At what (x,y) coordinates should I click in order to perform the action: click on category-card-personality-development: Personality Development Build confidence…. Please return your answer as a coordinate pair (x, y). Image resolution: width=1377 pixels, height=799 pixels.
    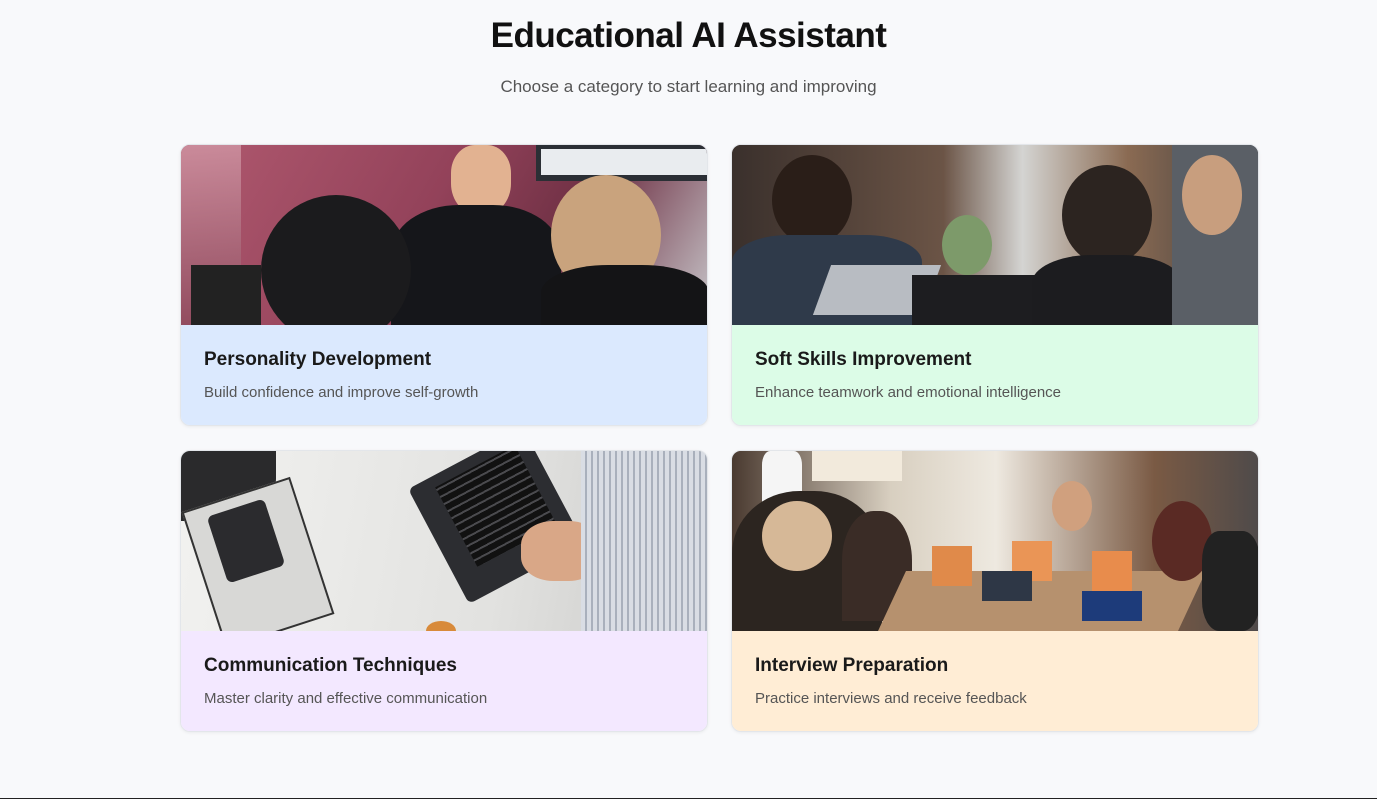
    Looking at the image, I should click on (444, 285).